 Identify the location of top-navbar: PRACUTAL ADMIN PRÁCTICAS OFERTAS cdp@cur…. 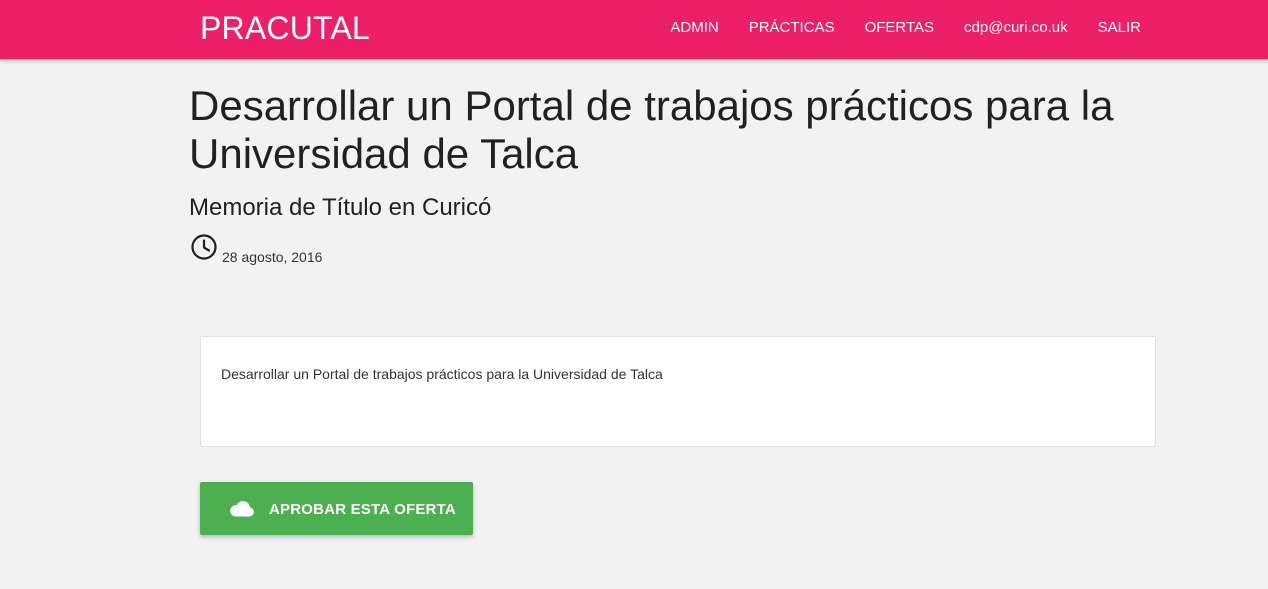
(634, 29).